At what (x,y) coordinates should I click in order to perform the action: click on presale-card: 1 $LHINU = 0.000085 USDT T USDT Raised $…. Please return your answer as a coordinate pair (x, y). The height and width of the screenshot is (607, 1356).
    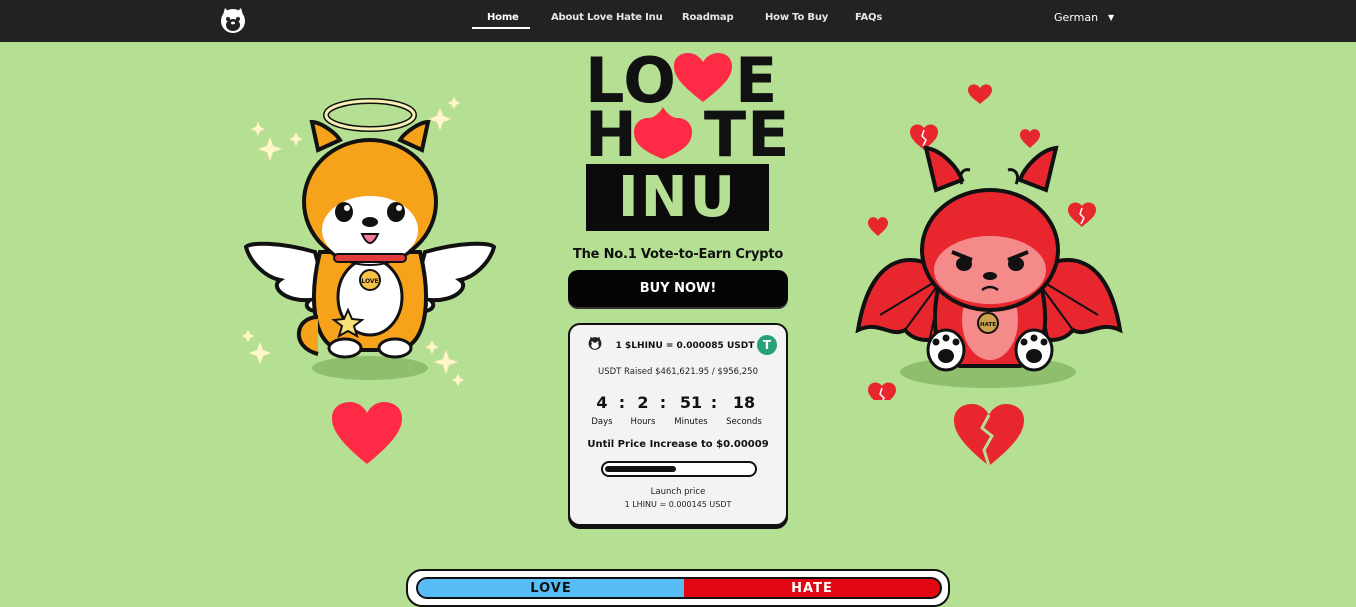
    Looking at the image, I should click on (678, 424).